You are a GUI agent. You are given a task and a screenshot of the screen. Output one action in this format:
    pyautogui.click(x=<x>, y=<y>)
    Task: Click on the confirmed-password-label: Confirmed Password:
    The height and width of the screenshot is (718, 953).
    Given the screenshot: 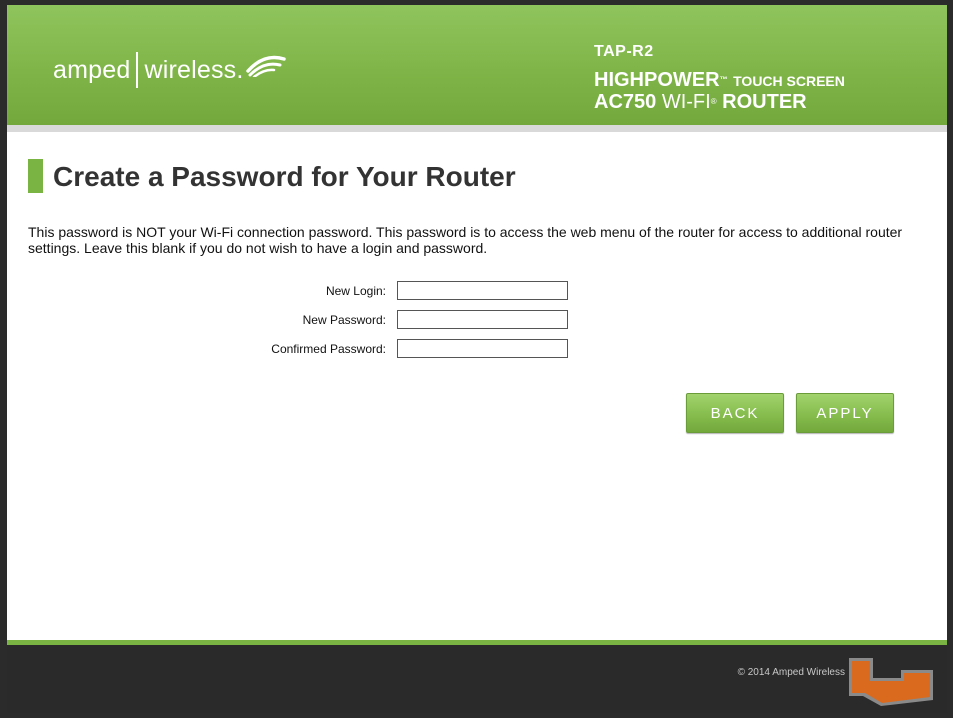 What is the action you would take?
    pyautogui.click(x=328, y=349)
    